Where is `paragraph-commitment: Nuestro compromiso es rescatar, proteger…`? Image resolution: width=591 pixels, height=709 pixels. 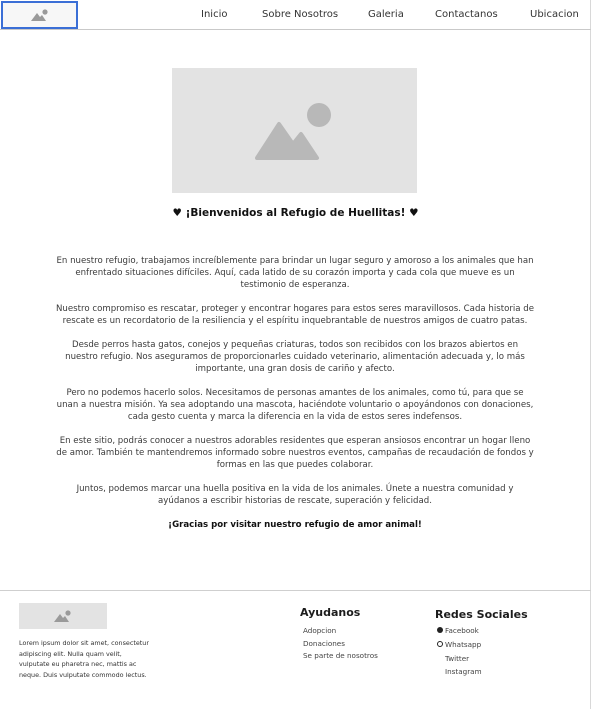 paragraph-commitment: Nuestro compromiso es rescatar, proteger… is located at coordinates (295, 315).